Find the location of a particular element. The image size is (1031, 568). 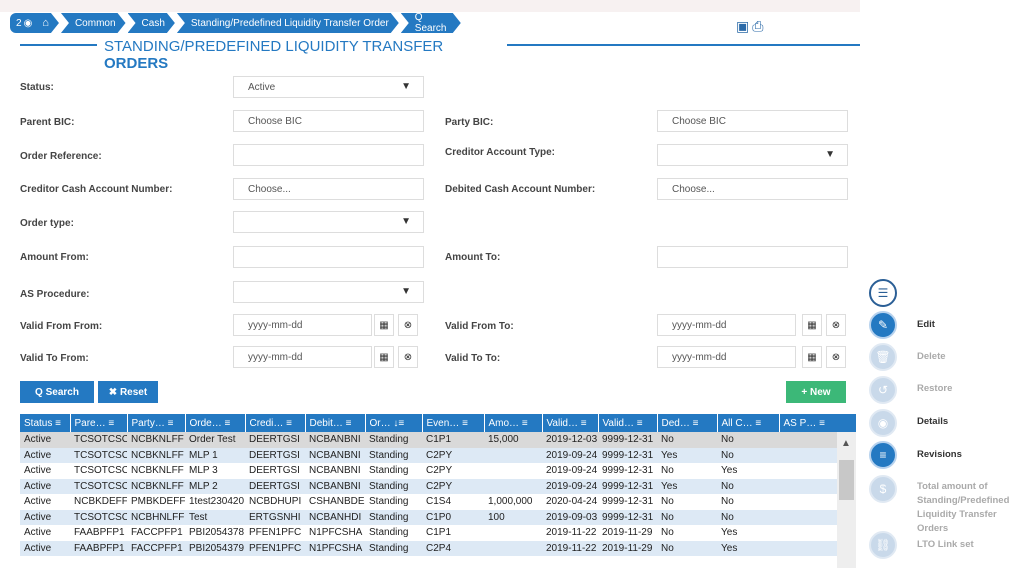

table-cell: Order Test is located at coordinates (215, 440).